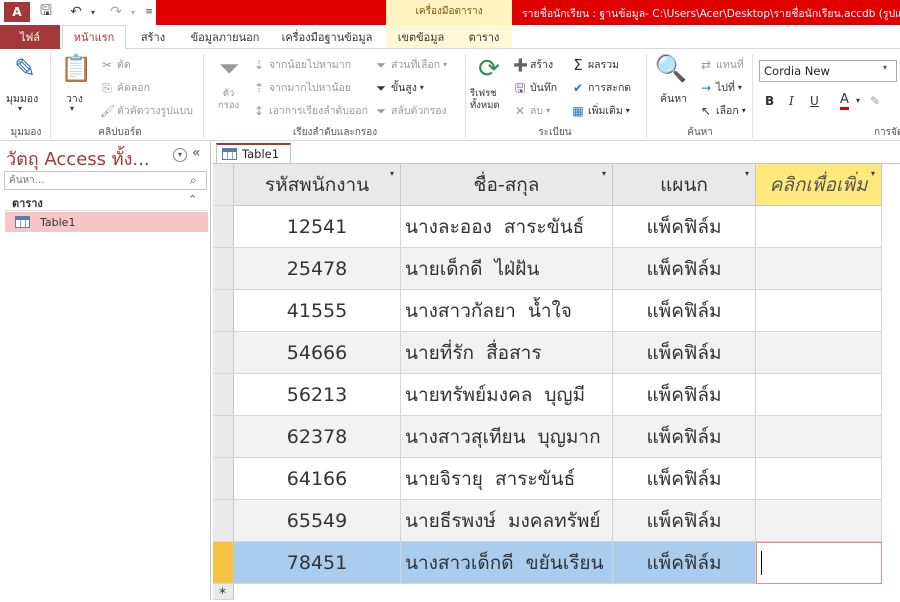 The image size is (900, 602). Describe the element at coordinates (507, 479) in the screenshot. I see `cell-full-name: นายจิรายุ สาระขันธ์` at that location.